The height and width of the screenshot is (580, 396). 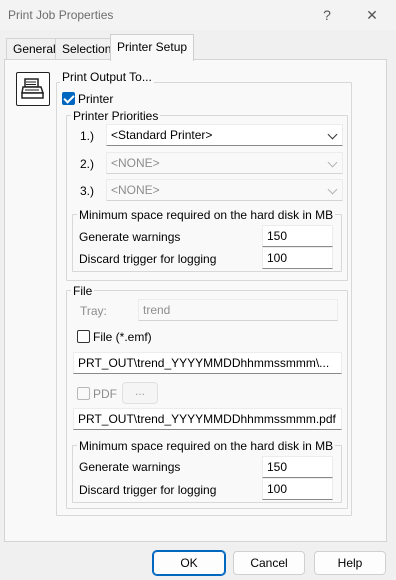 I want to click on tab-strip: General Selection Printer Setup, so click(x=198, y=47).